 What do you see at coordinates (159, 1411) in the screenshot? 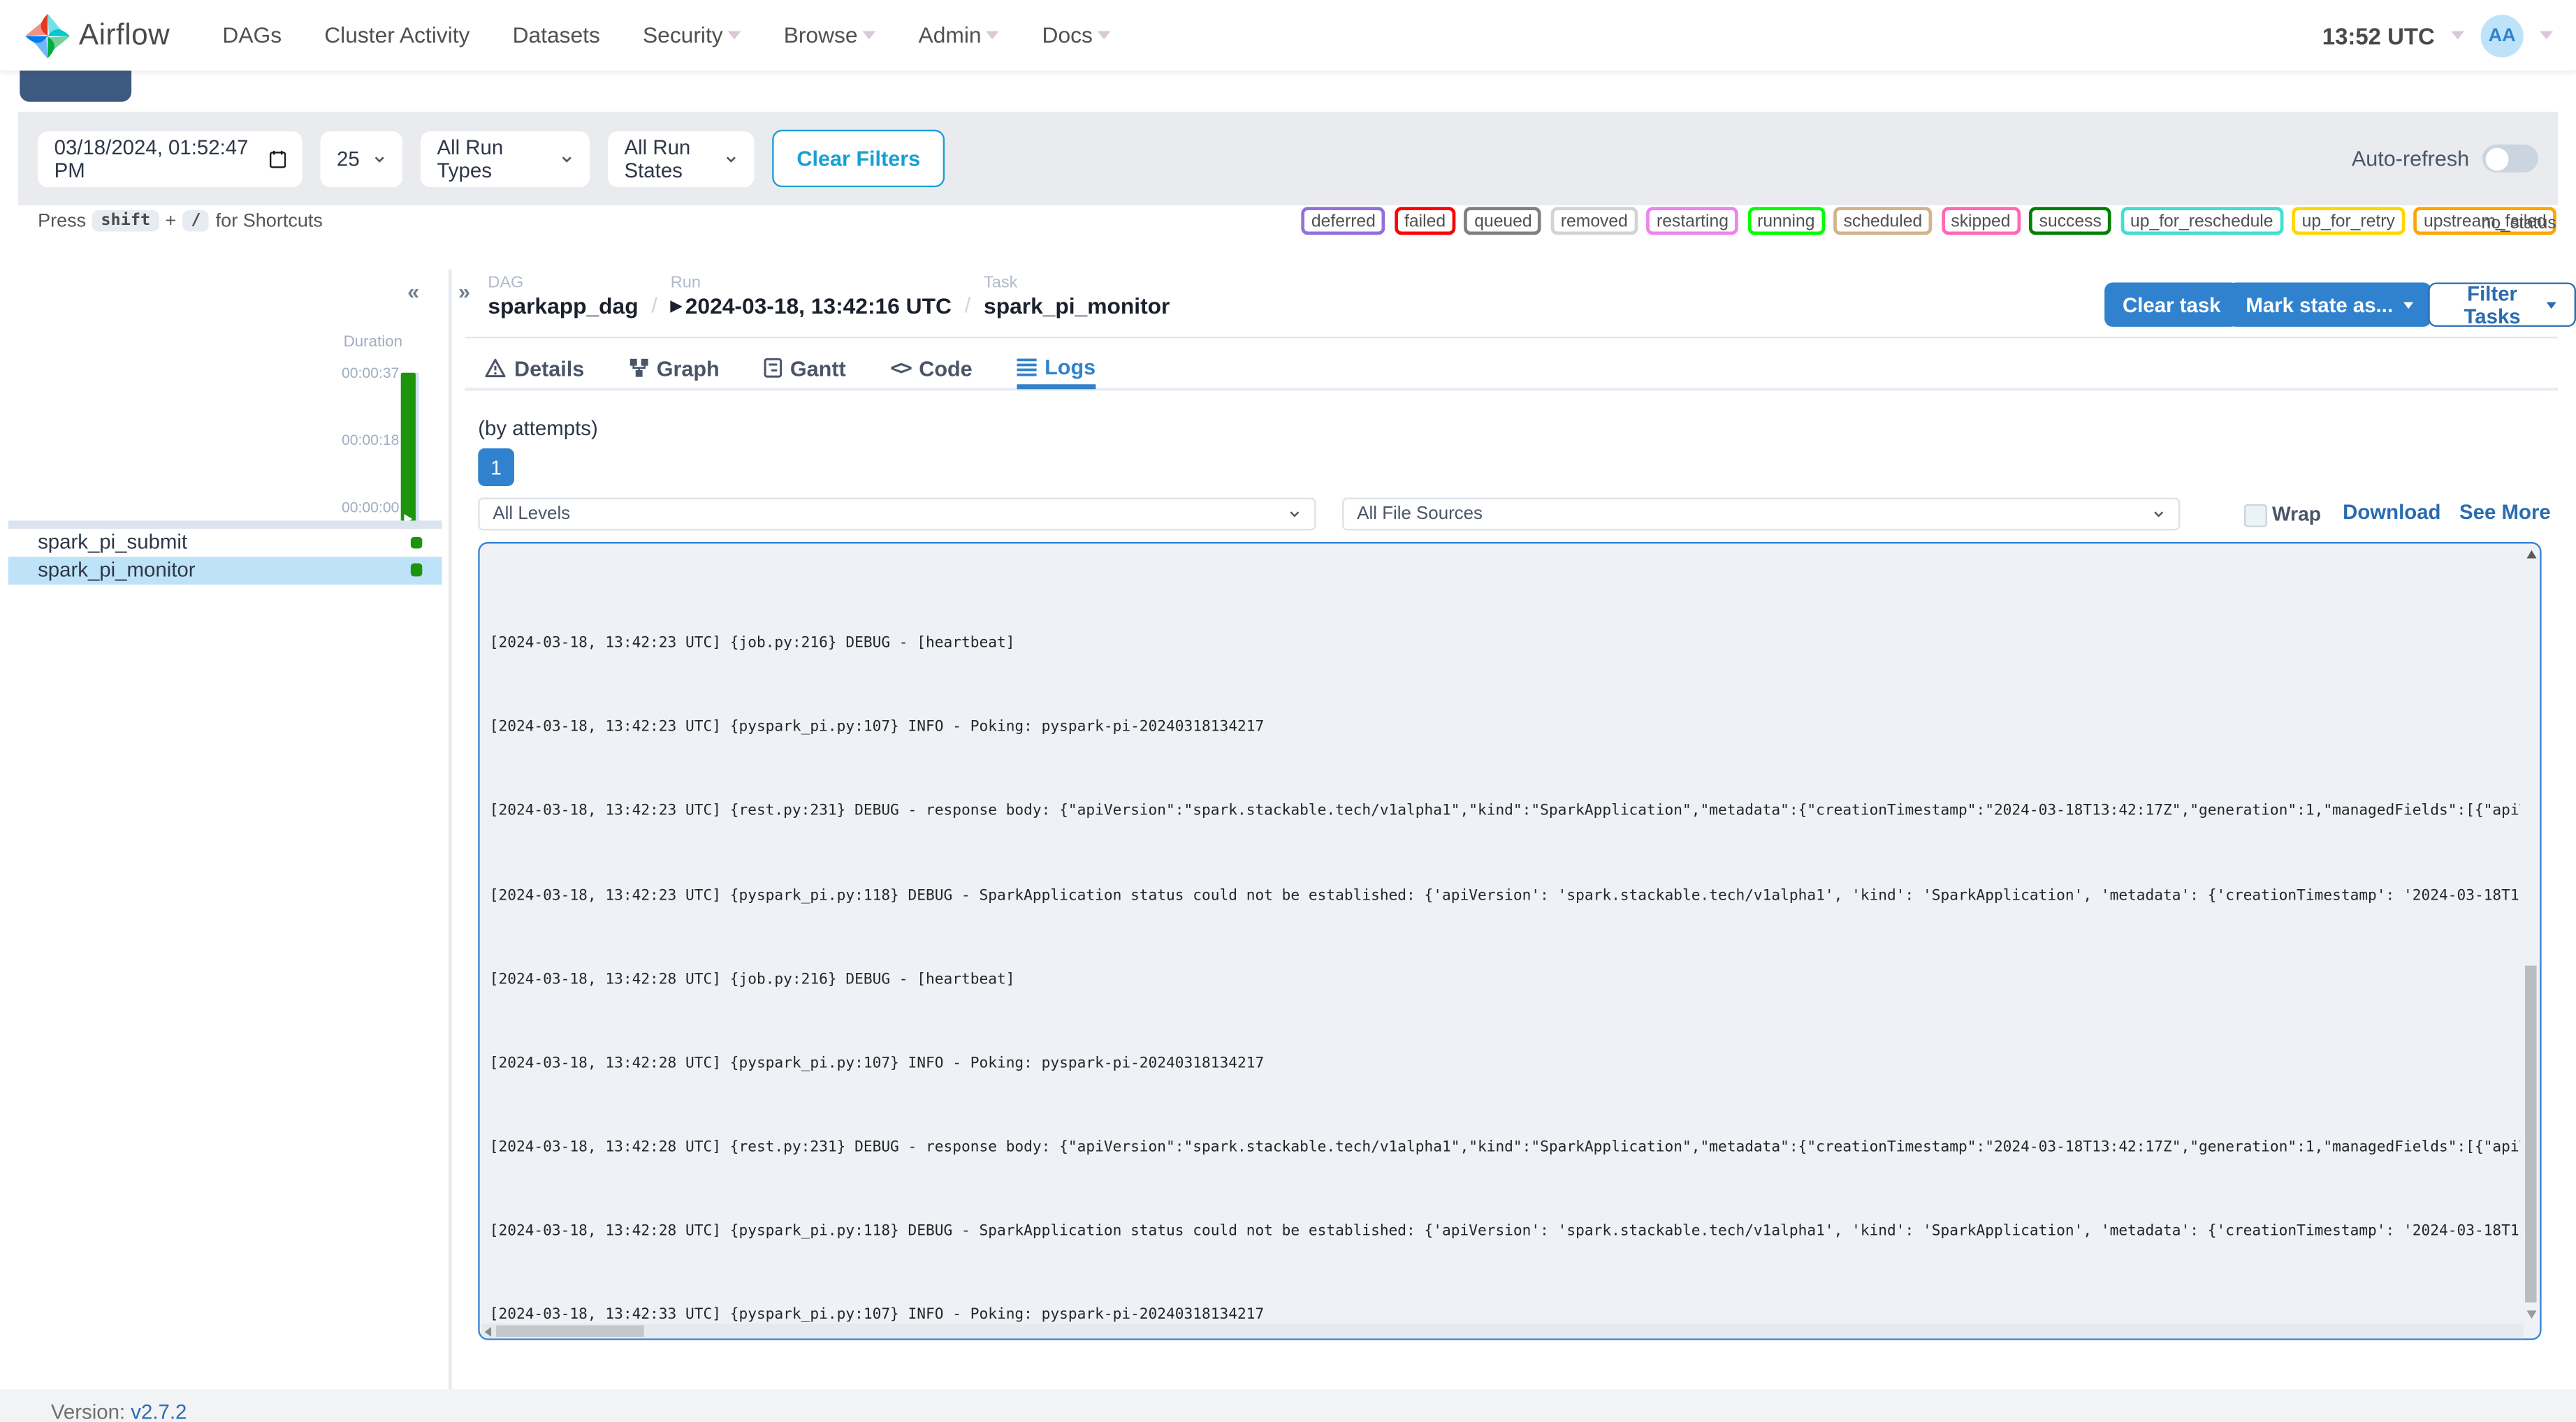
I see `version-link: v2.7.2` at bounding box center [159, 1411].